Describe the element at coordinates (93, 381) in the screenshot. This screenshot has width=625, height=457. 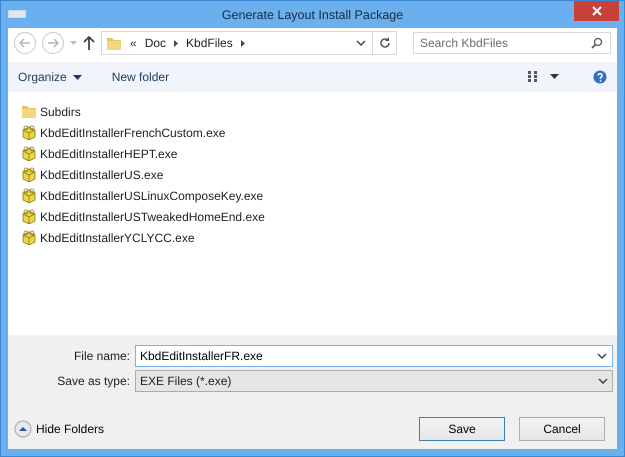
I see `field-label: Save as type:` at that location.